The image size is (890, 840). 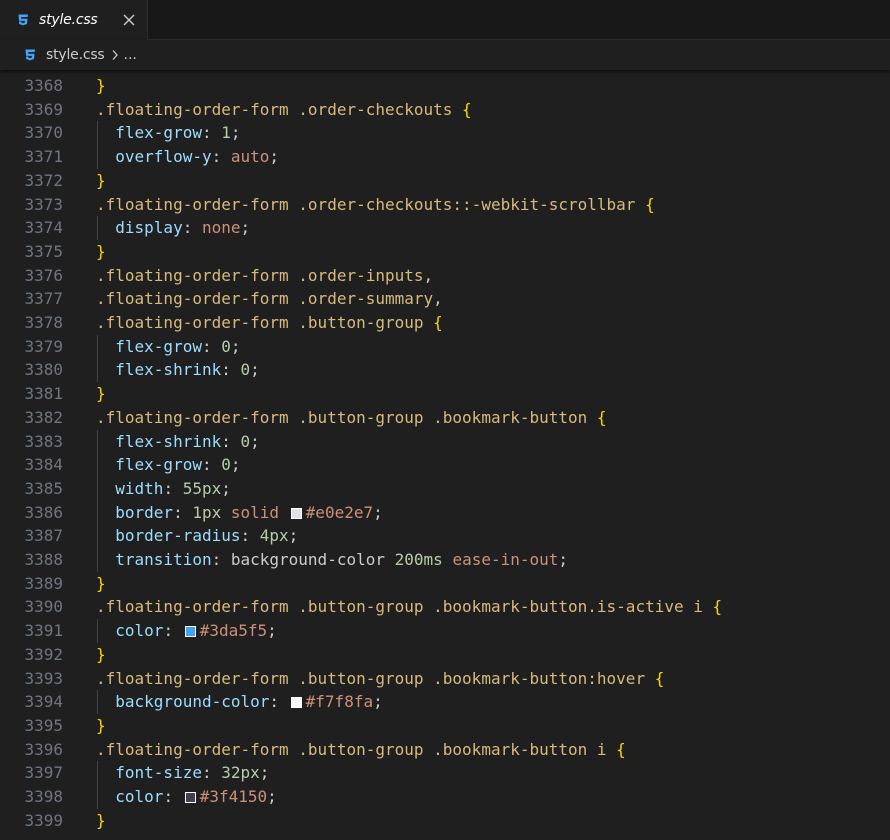 What do you see at coordinates (269, 299) in the screenshot?
I see `code-text: .floating-order-form .order-summary,` at bounding box center [269, 299].